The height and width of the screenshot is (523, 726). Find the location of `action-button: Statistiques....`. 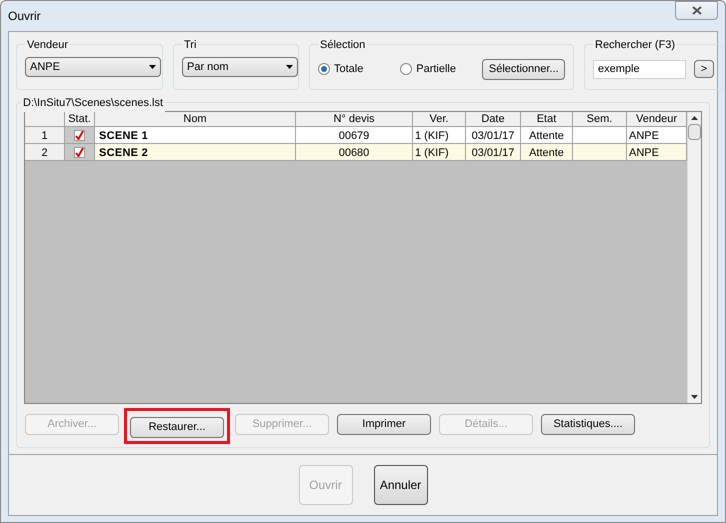

action-button: Statistiques.... is located at coordinates (588, 424).